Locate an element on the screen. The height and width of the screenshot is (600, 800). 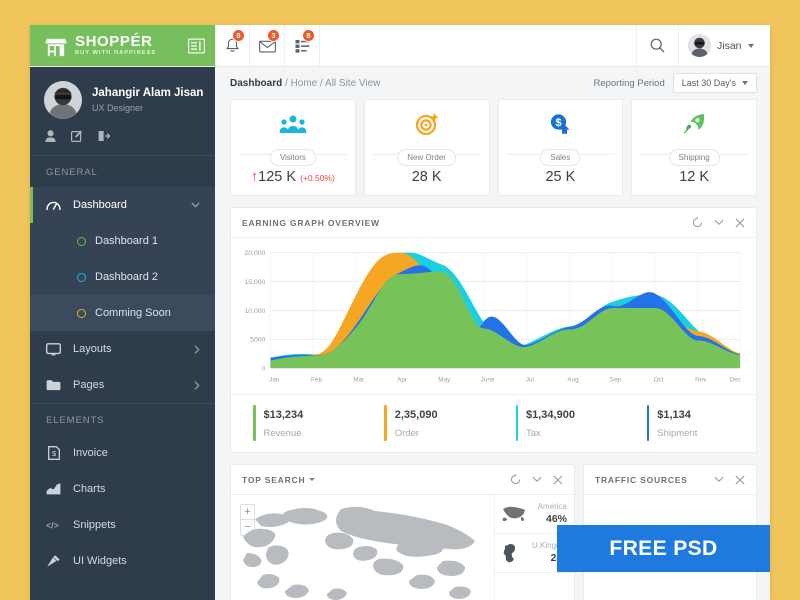
stat-card-shipping: Shipping 12 K is located at coordinates (694, 147).